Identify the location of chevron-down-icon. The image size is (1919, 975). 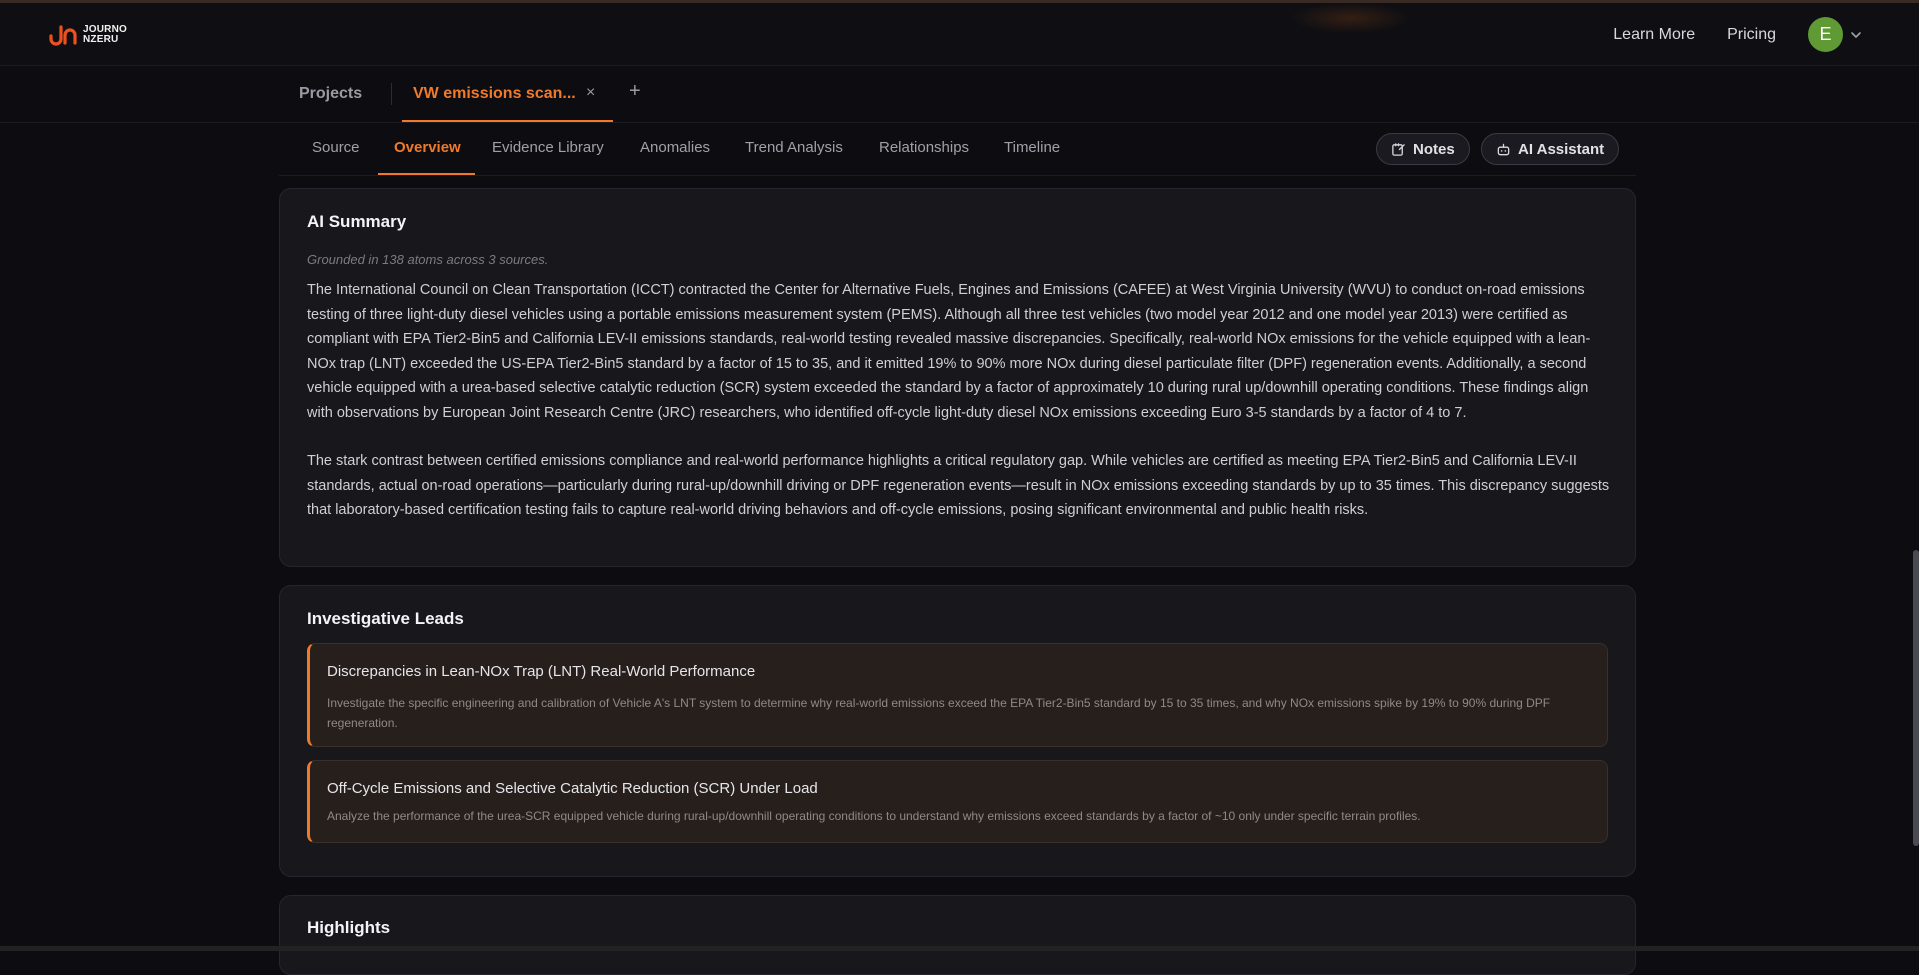
(1856, 35).